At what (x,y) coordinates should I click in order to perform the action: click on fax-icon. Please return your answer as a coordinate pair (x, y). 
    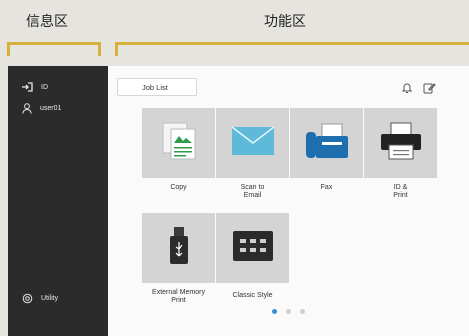
    Looking at the image, I should click on (327, 143).